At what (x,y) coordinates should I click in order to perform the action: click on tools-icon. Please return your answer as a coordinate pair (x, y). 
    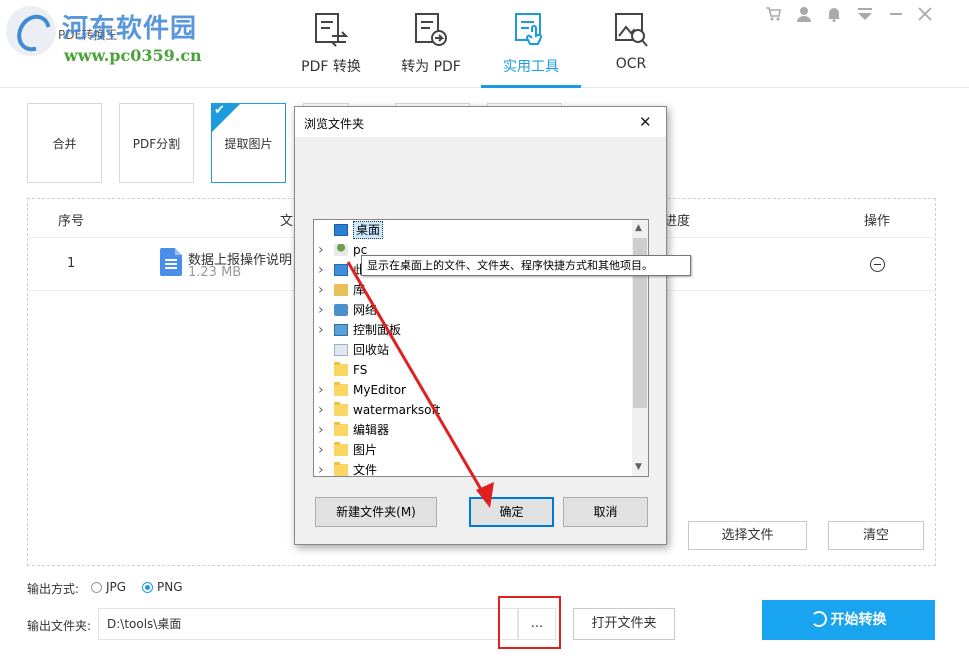
    Looking at the image, I should click on (528, 29).